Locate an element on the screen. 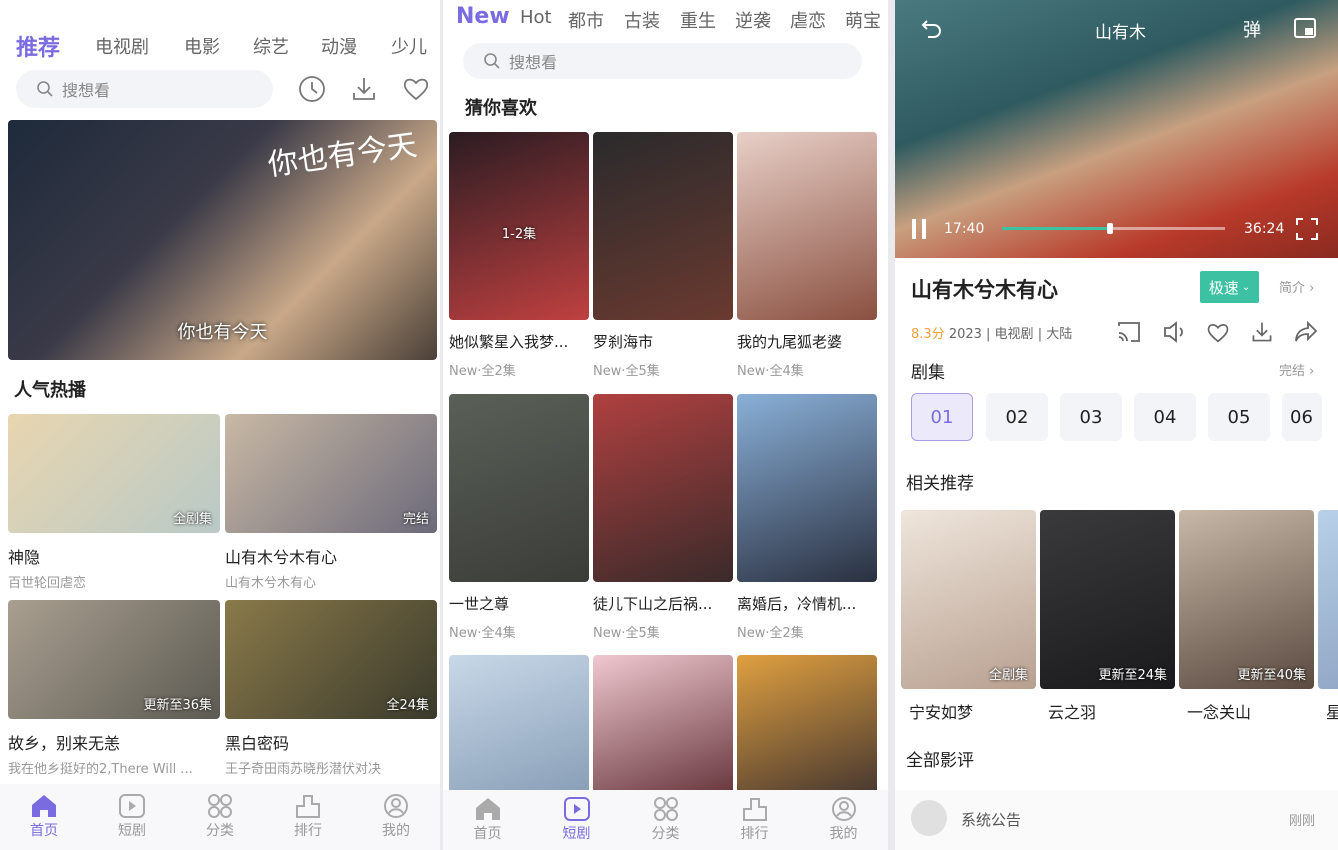  episode-button: 03 is located at coordinates (1091, 417).